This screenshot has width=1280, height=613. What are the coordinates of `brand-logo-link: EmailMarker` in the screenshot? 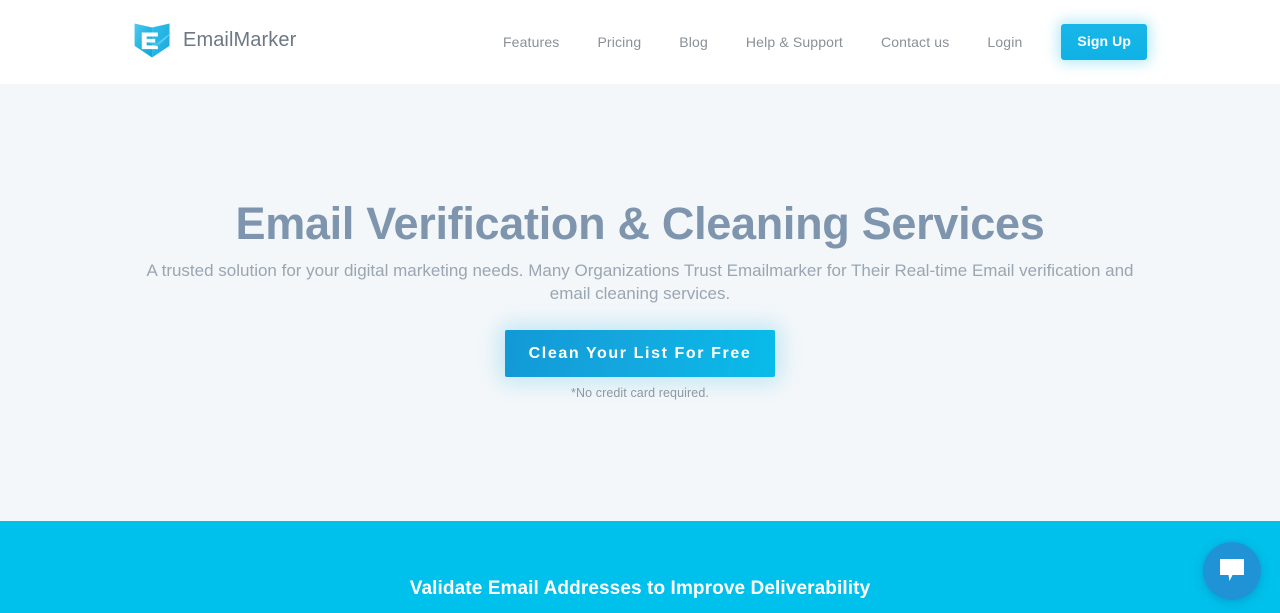 It's located at (213, 40).